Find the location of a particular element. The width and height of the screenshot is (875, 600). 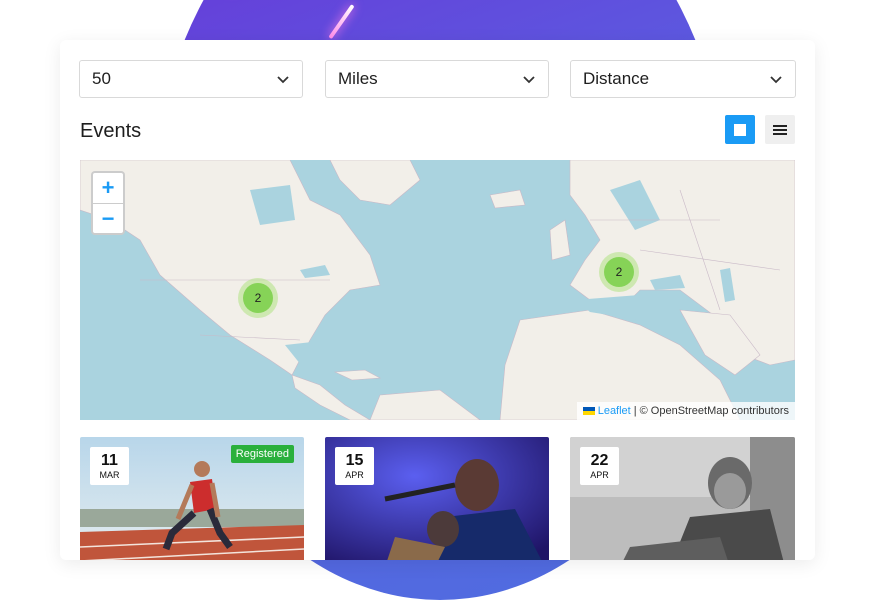

sort-select-value: Distance is located at coordinates (616, 78).